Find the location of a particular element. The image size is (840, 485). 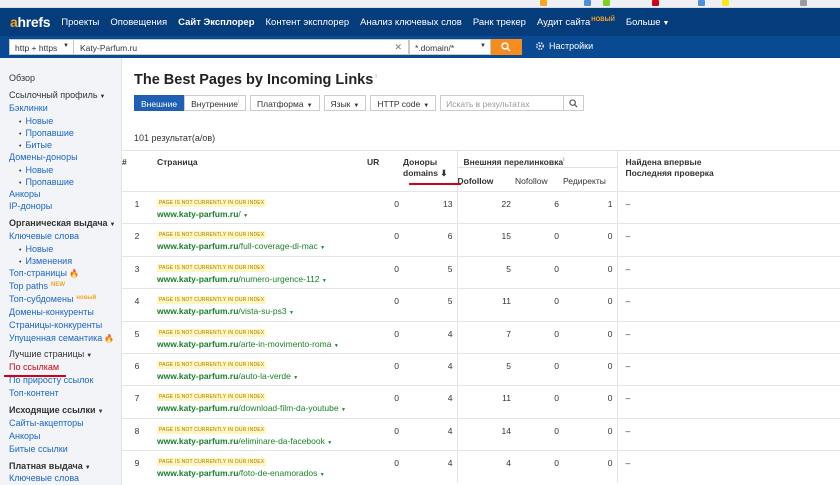

sidebar-competing-pages: Страницы-конкуренты is located at coordinates (65, 325).